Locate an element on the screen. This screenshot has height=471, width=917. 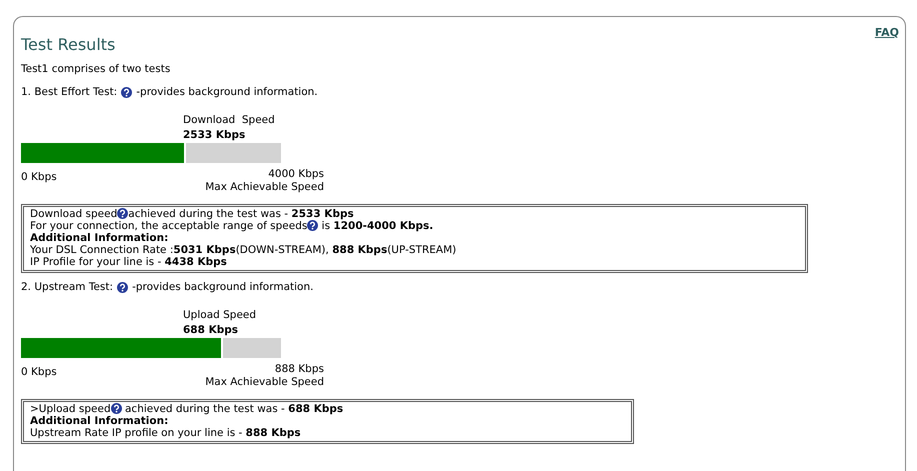
gauge-title: Upload Speed is located at coordinates (219, 315).